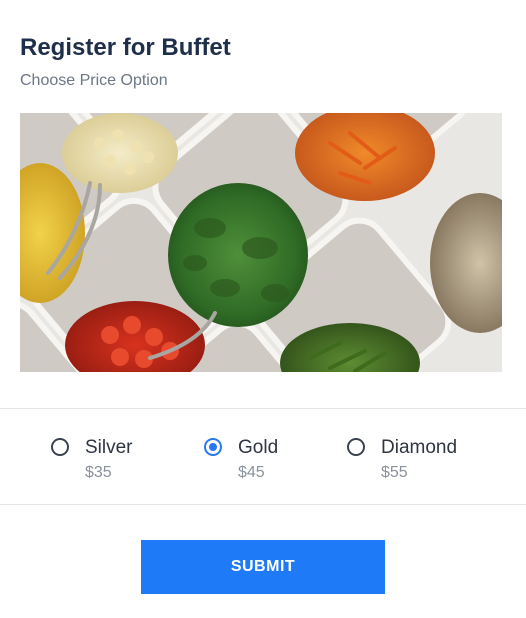 Image resolution: width=526 pixels, height=618 pixels. What do you see at coordinates (98, 472) in the screenshot?
I see `option-price: $35` at bounding box center [98, 472].